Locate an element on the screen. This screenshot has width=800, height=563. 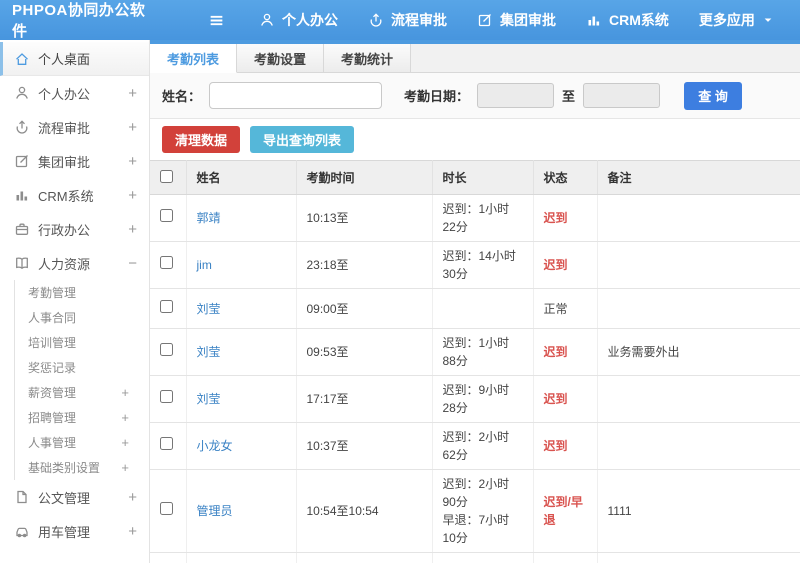
name-cell: 小龙女 is located at coordinates (241, 446).